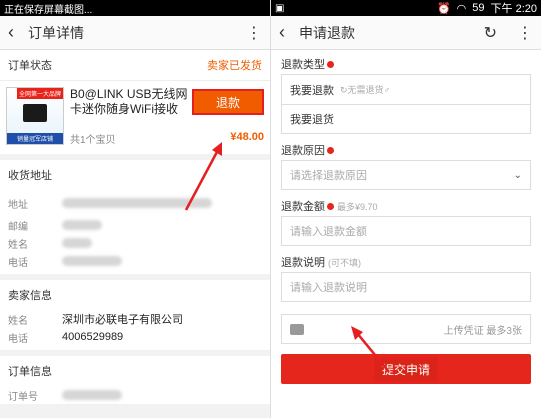 The image size is (541, 418). I want to click on wifi-icon: ◠, so click(461, 8).